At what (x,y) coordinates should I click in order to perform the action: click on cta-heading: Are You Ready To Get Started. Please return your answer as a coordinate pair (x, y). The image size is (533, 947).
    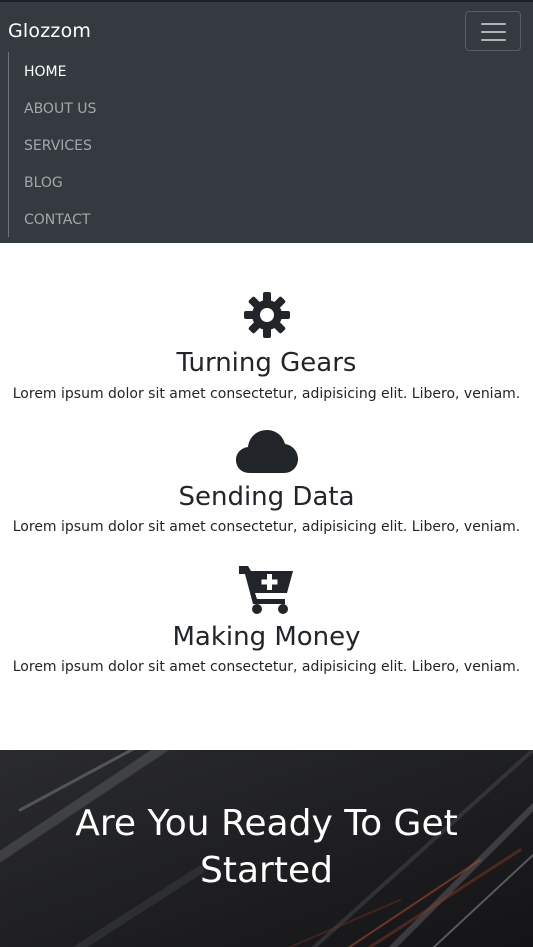
    Looking at the image, I should click on (266, 847).